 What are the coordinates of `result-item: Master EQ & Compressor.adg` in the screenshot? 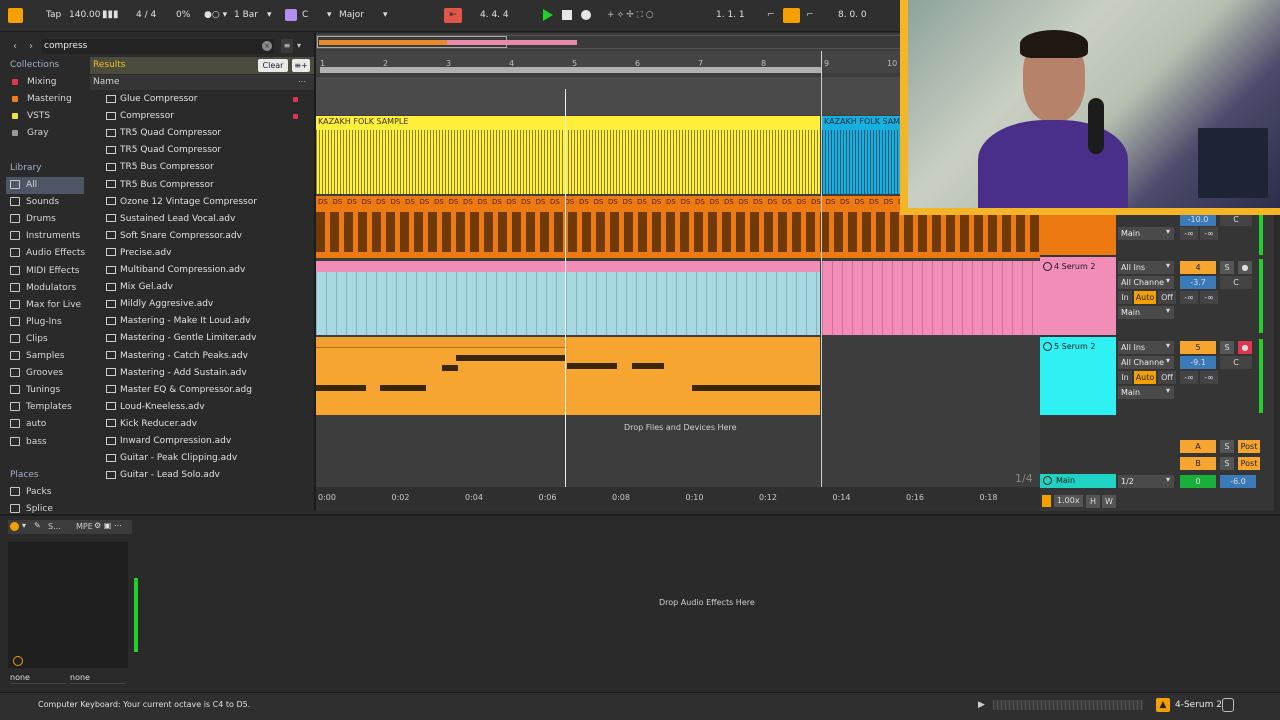 It's located at (201, 390).